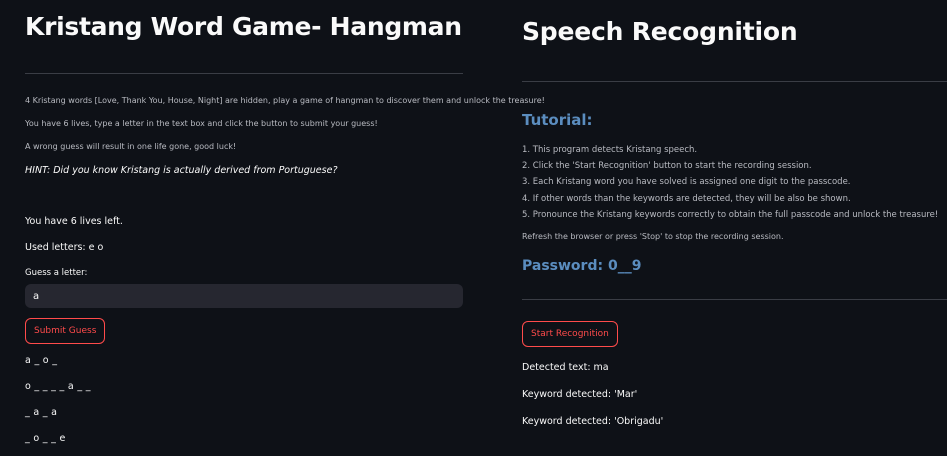 The height and width of the screenshot is (456, 947). I want to click on detected-text: Detected text: ma, so click(565, 367).